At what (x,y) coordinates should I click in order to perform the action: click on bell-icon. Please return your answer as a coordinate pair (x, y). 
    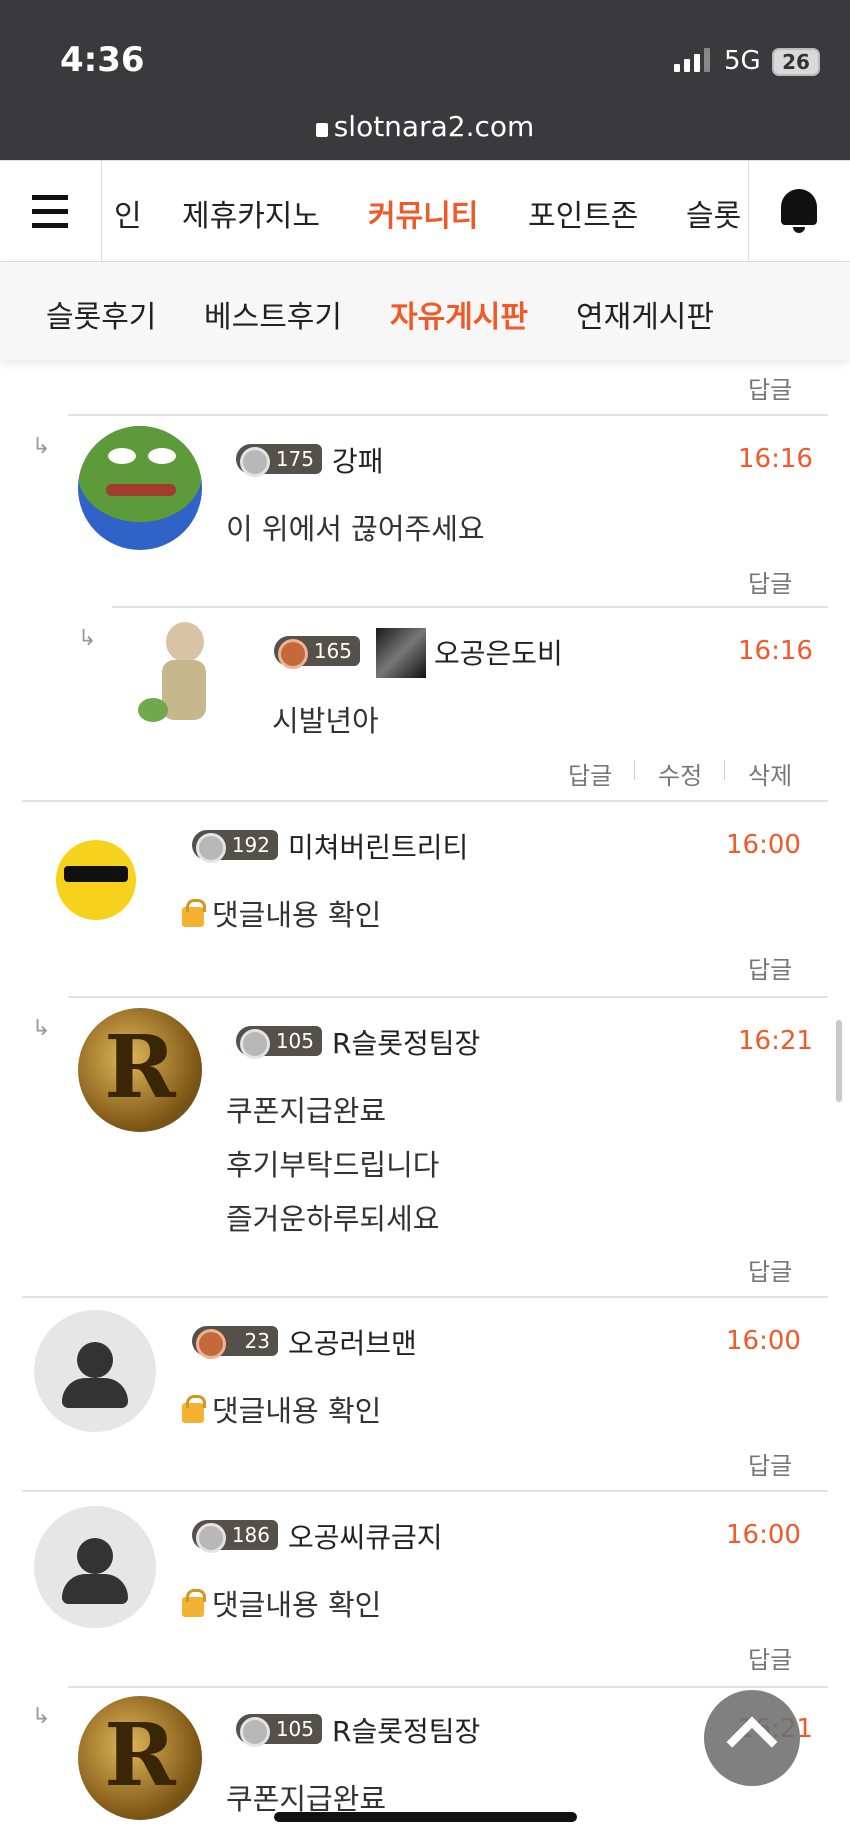
    Looking at the image, I should click on (799, 211).